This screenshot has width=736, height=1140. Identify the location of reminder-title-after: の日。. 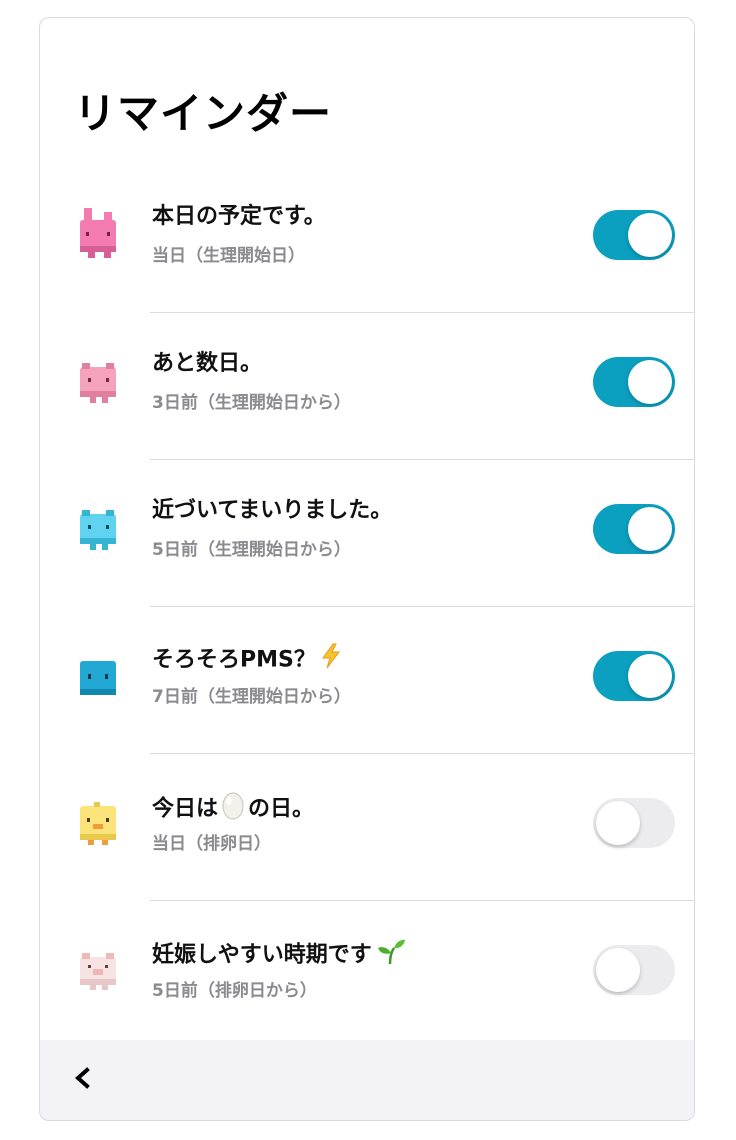
(281, 809).